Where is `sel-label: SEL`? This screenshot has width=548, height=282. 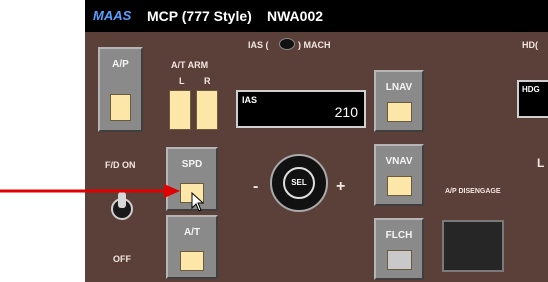
sel-label: SEL is located at coordinates (299, 182).